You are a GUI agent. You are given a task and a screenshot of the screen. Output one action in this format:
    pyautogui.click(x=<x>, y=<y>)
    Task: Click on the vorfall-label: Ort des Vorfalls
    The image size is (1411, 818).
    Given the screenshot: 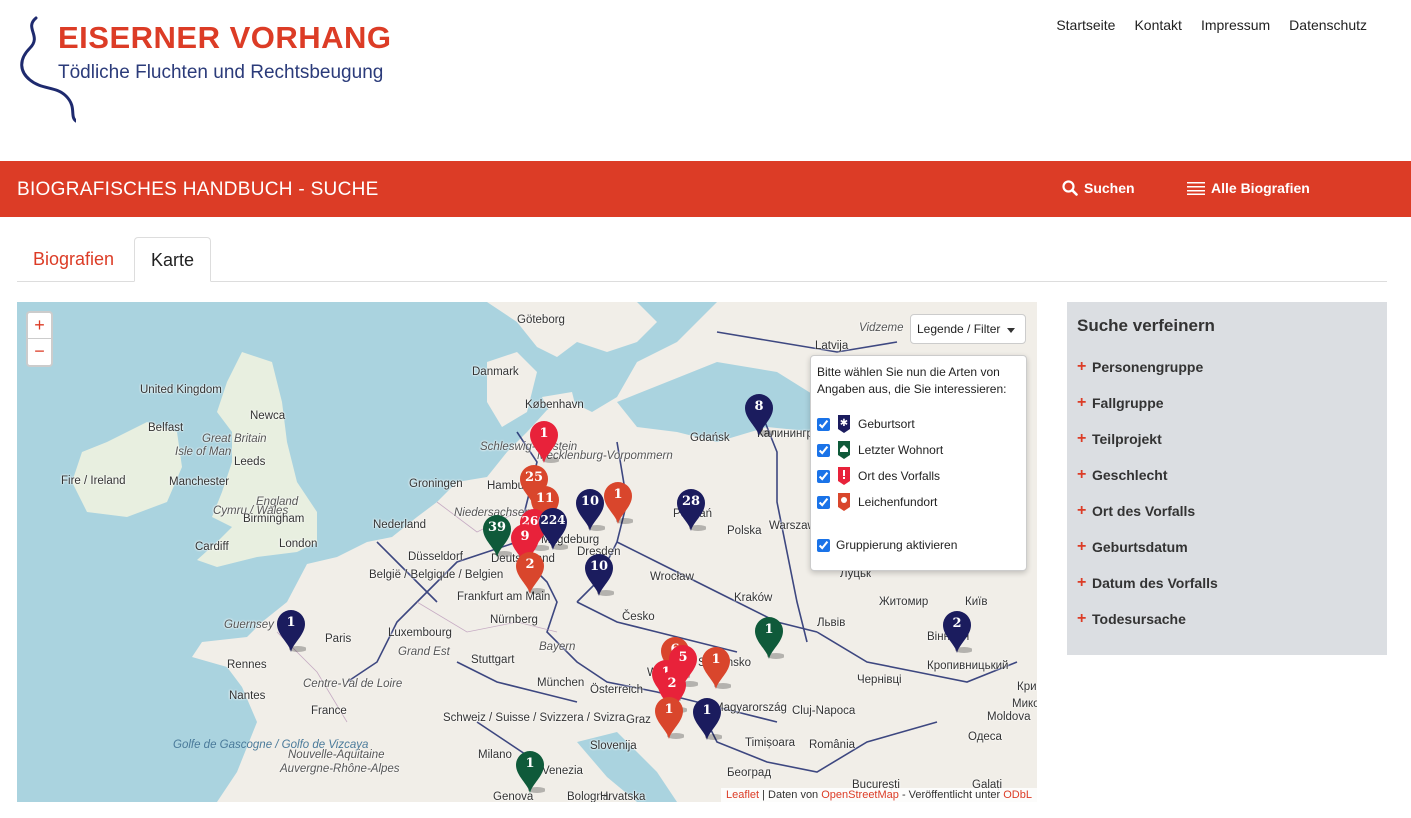 What is the action you would take?
    pyautogui.click(x=899, y=476)
    